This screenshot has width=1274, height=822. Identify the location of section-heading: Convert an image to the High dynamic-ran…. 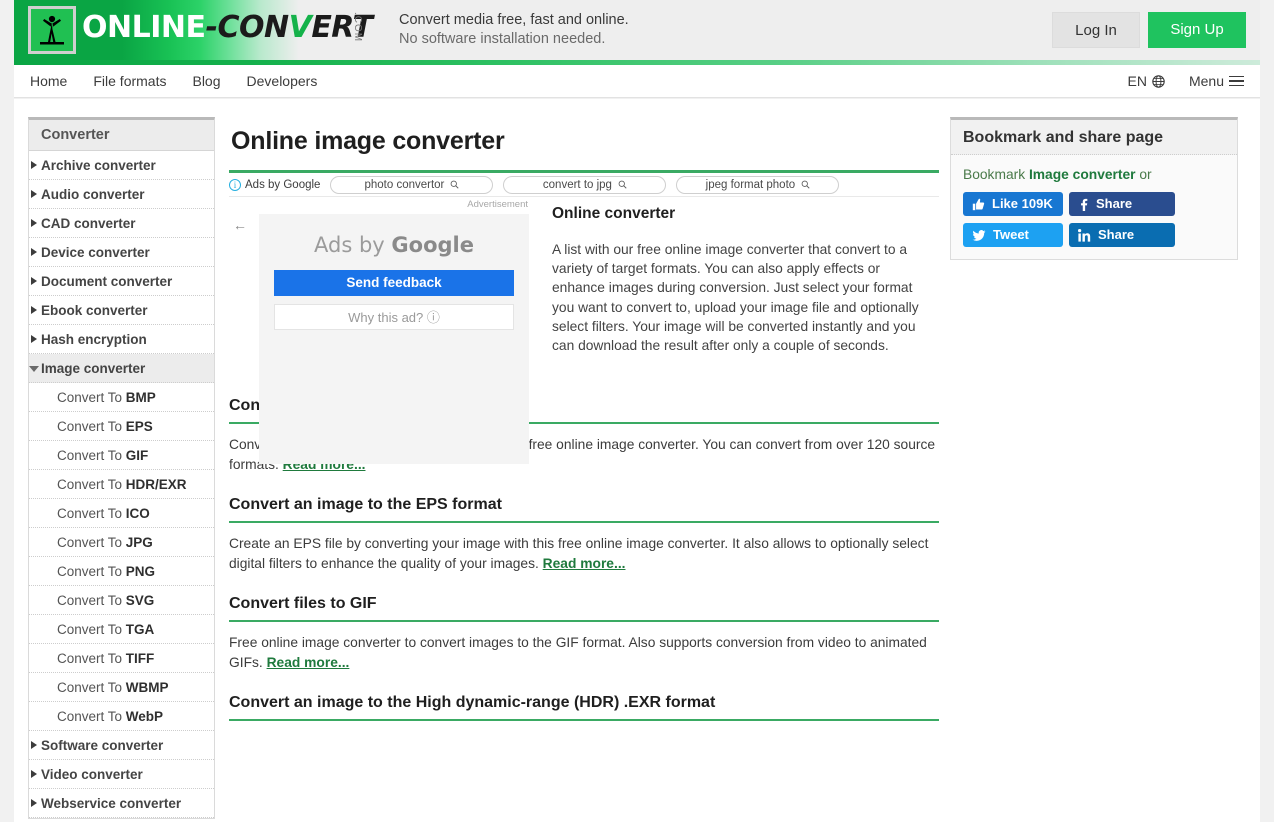
(584, 708).